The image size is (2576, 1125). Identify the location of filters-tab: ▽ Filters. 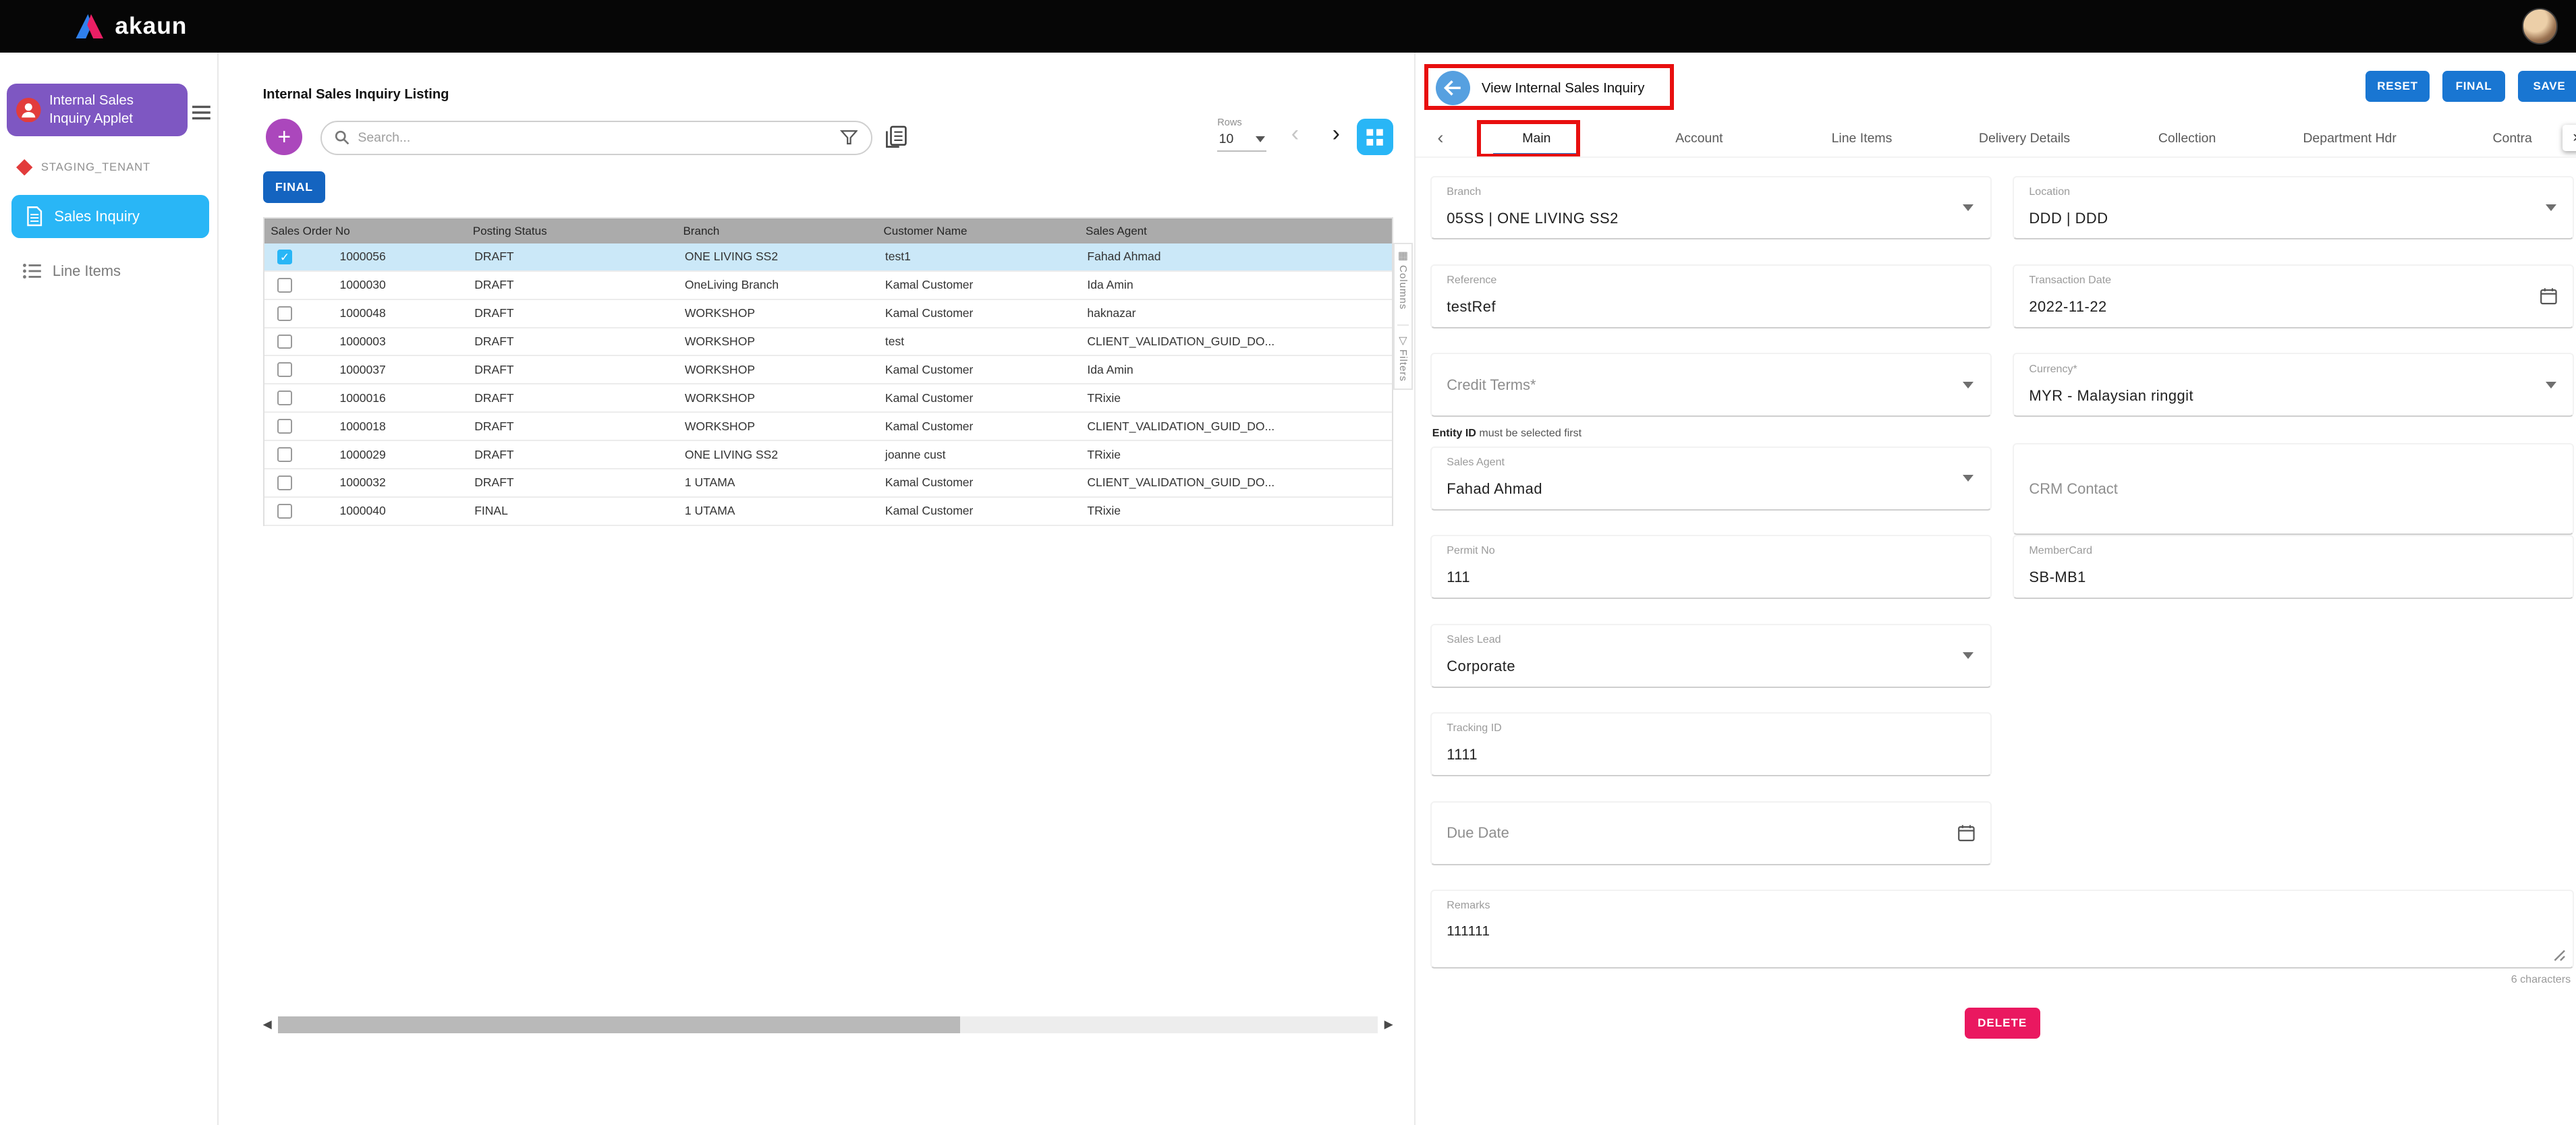
(1403, 353).